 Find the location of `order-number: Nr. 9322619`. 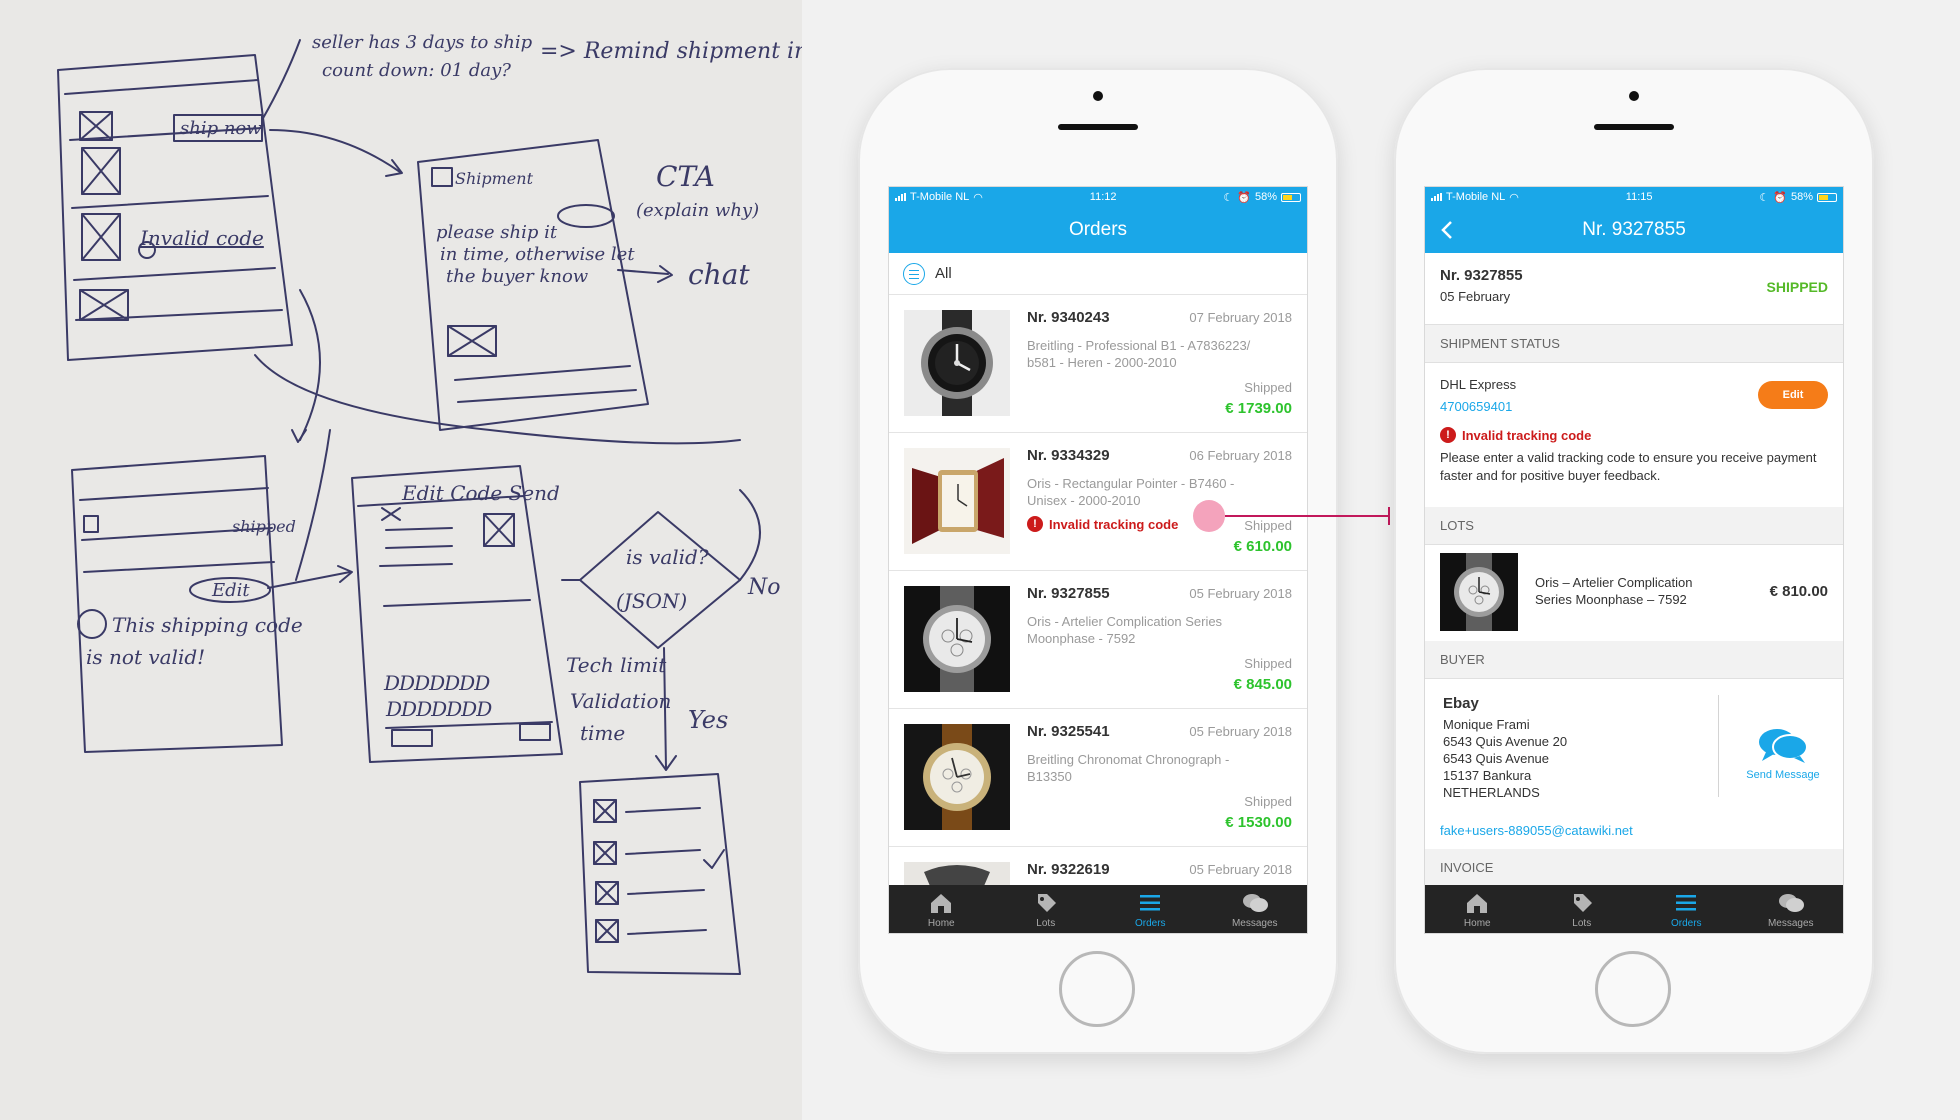

order-number: Nr. 9322619 is located at coordinates (1068, 869).